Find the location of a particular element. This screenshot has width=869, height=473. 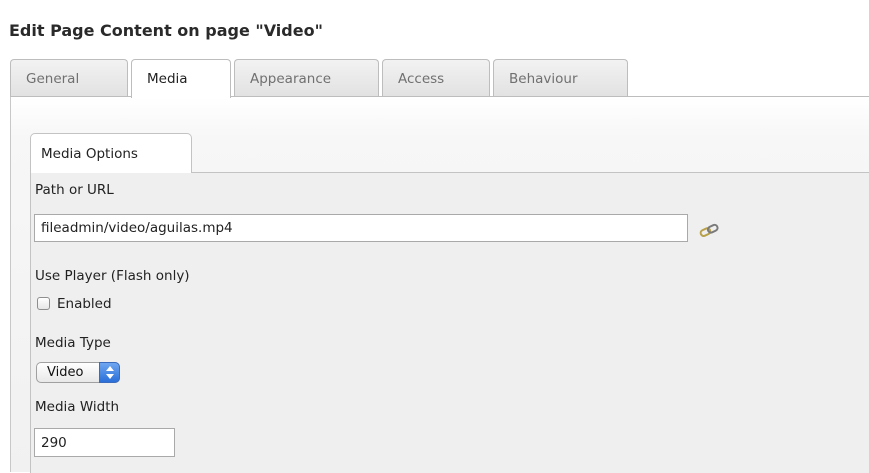

enabled-label: Enabled is located at coordinates (84, 304).